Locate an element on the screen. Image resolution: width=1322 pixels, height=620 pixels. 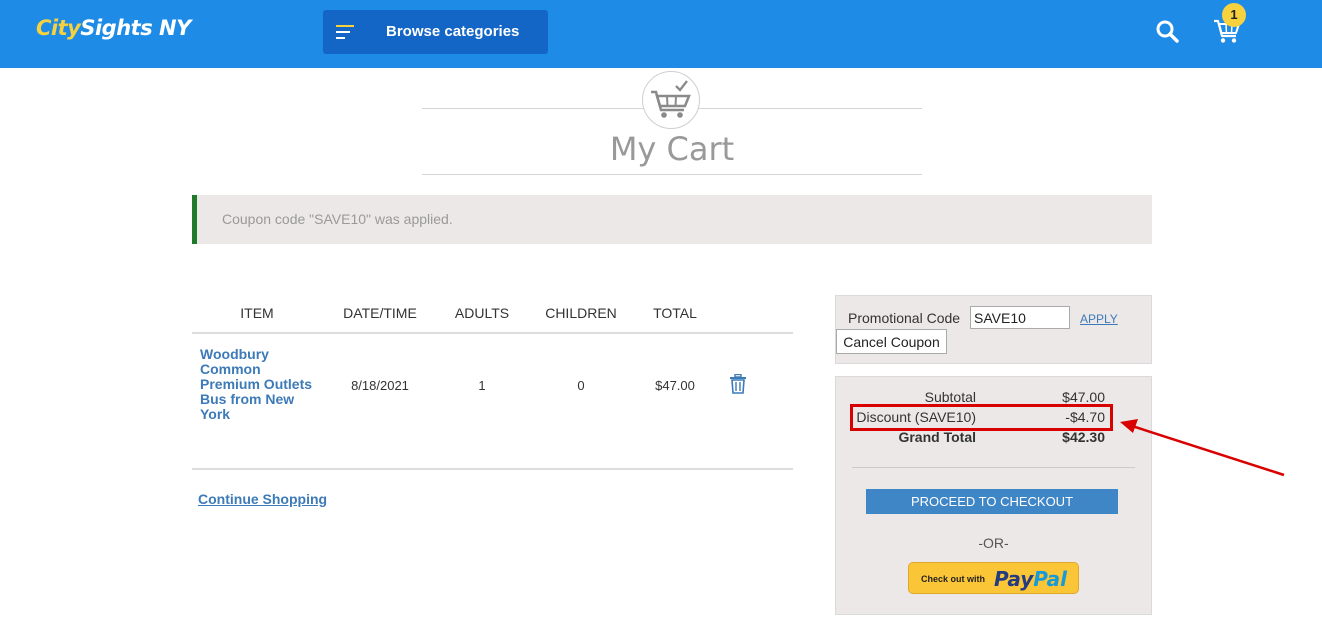
paypal-pay-text: Pay is located at coordinates (1014, 579).